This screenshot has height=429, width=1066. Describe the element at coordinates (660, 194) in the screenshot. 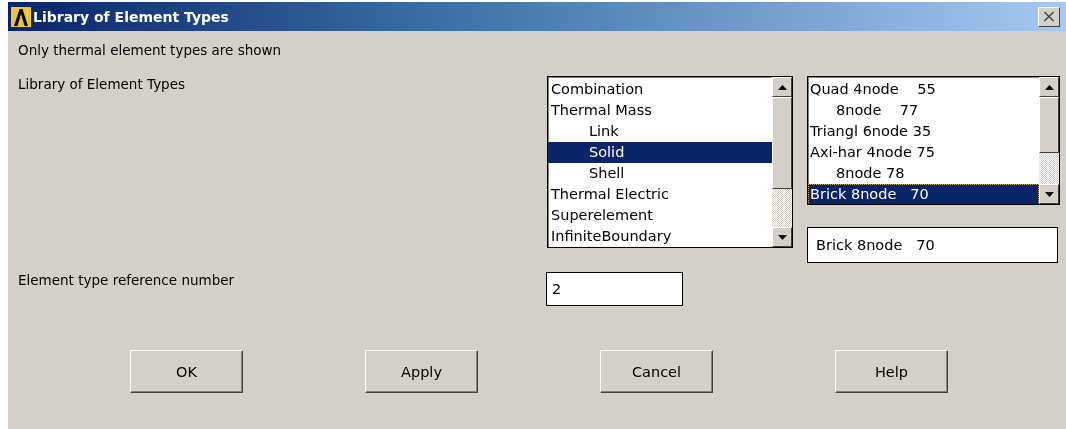

I see `list-item: Thermal Electric` at that location.